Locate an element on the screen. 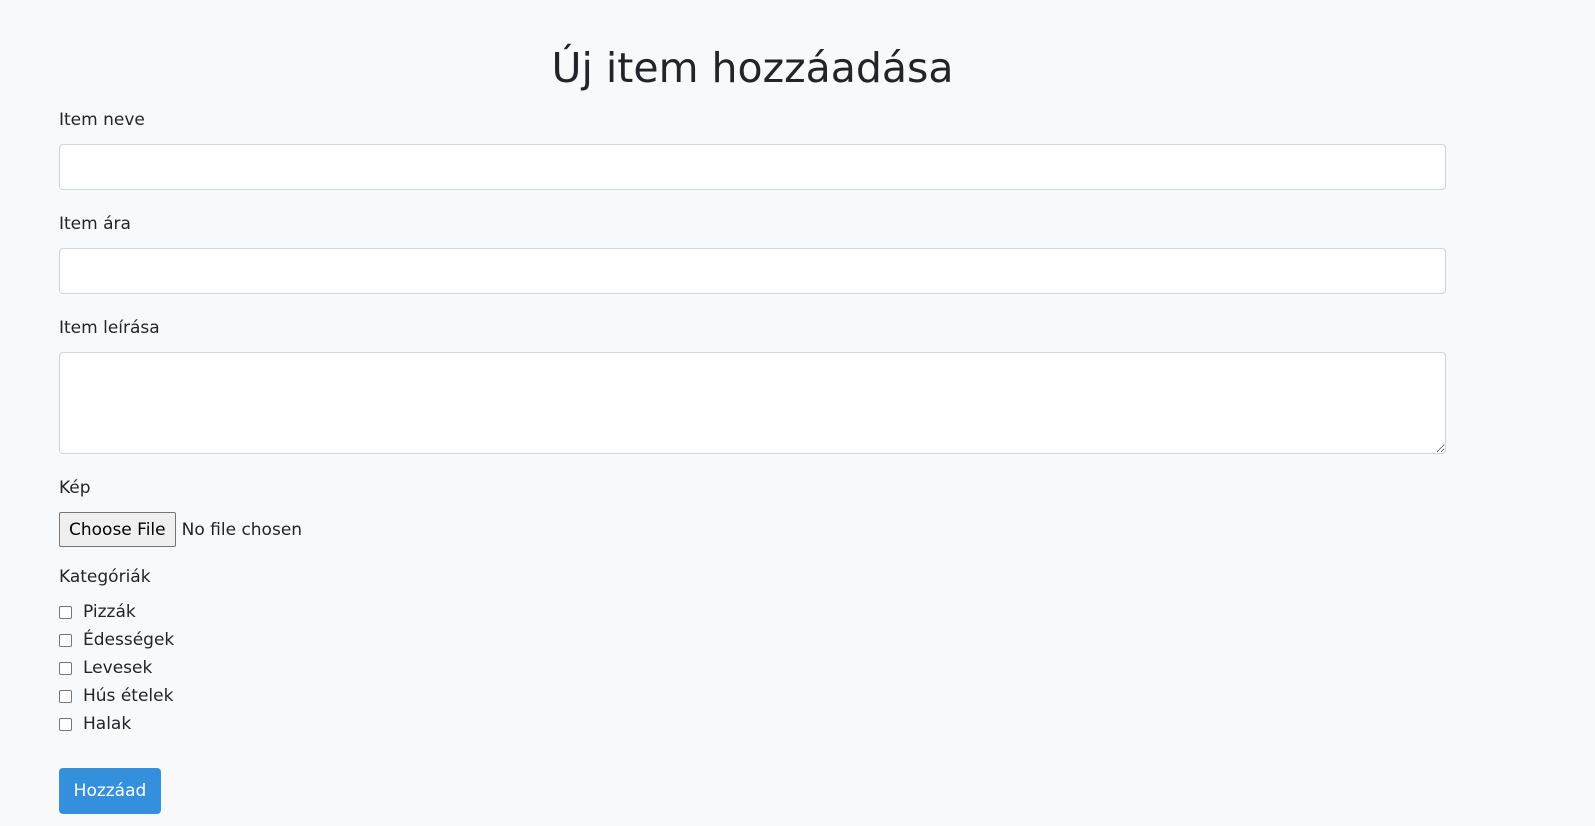 The height and width of the screenshot is (826, 1595). category-item-hus-etelek: Hús ételek is located at coordinates (116, 696).